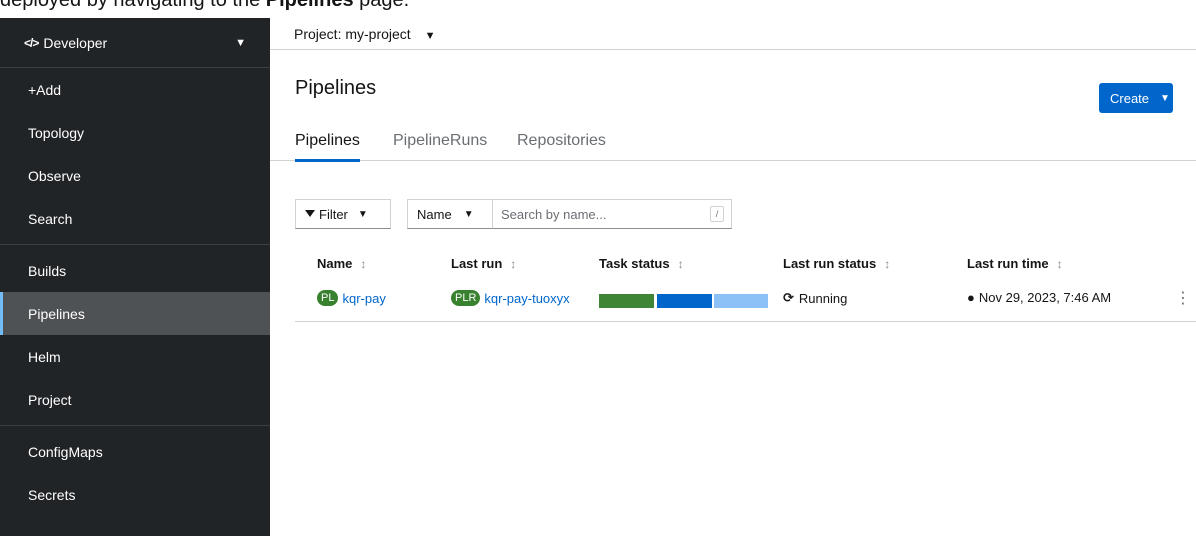 Image resolution: width=1196 pixels, height=536 pixels. What do you see at coordinates (135, 43) in the screenshot?
I see `perspective-switcher: </> Developer ▼` at bounding box center [135, 43].